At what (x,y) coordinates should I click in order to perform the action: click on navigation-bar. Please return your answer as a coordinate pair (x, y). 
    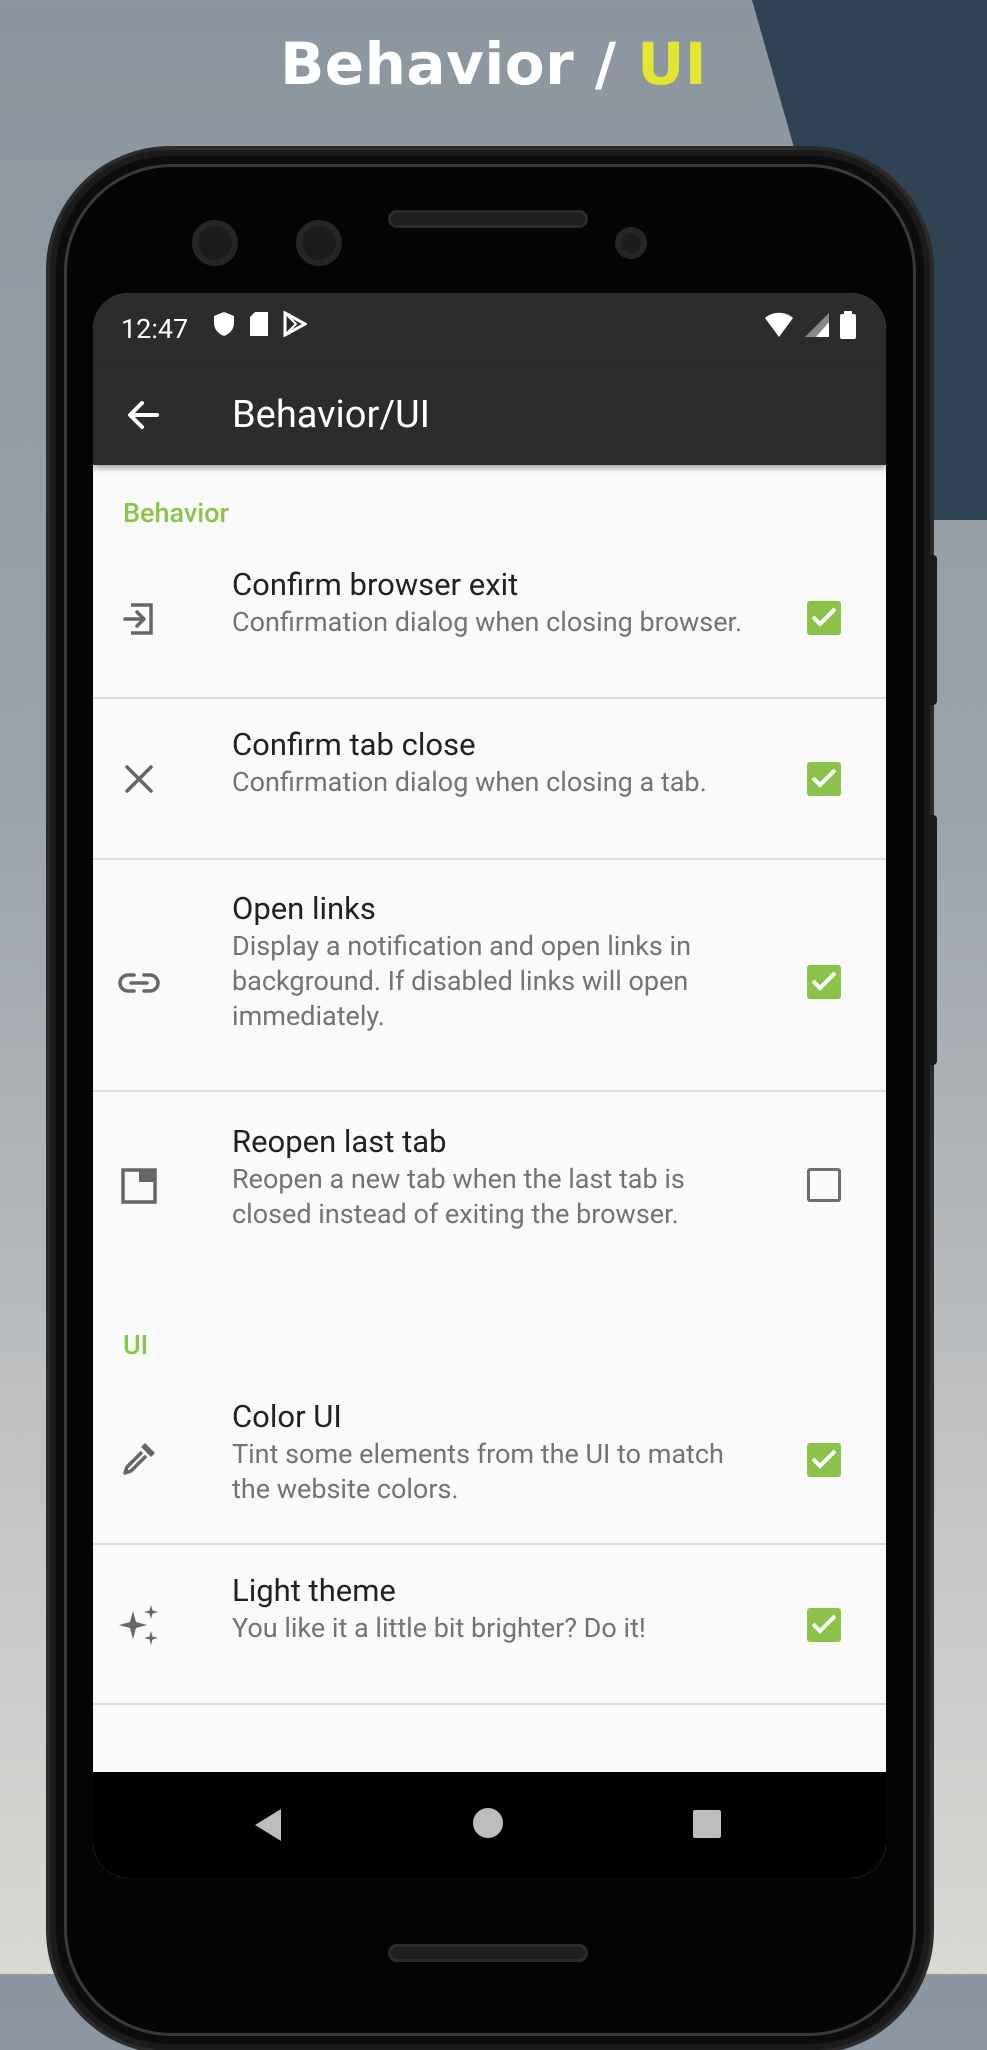
    Looking at the image, I should click on (489, 1825).